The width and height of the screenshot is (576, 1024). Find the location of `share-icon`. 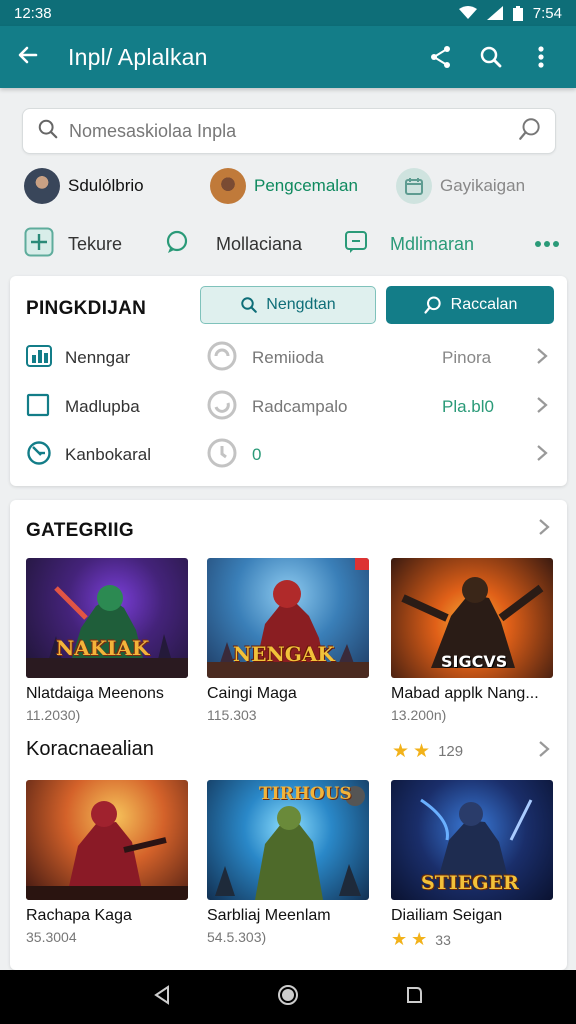

share-icon is located at coordinates (440, 57).